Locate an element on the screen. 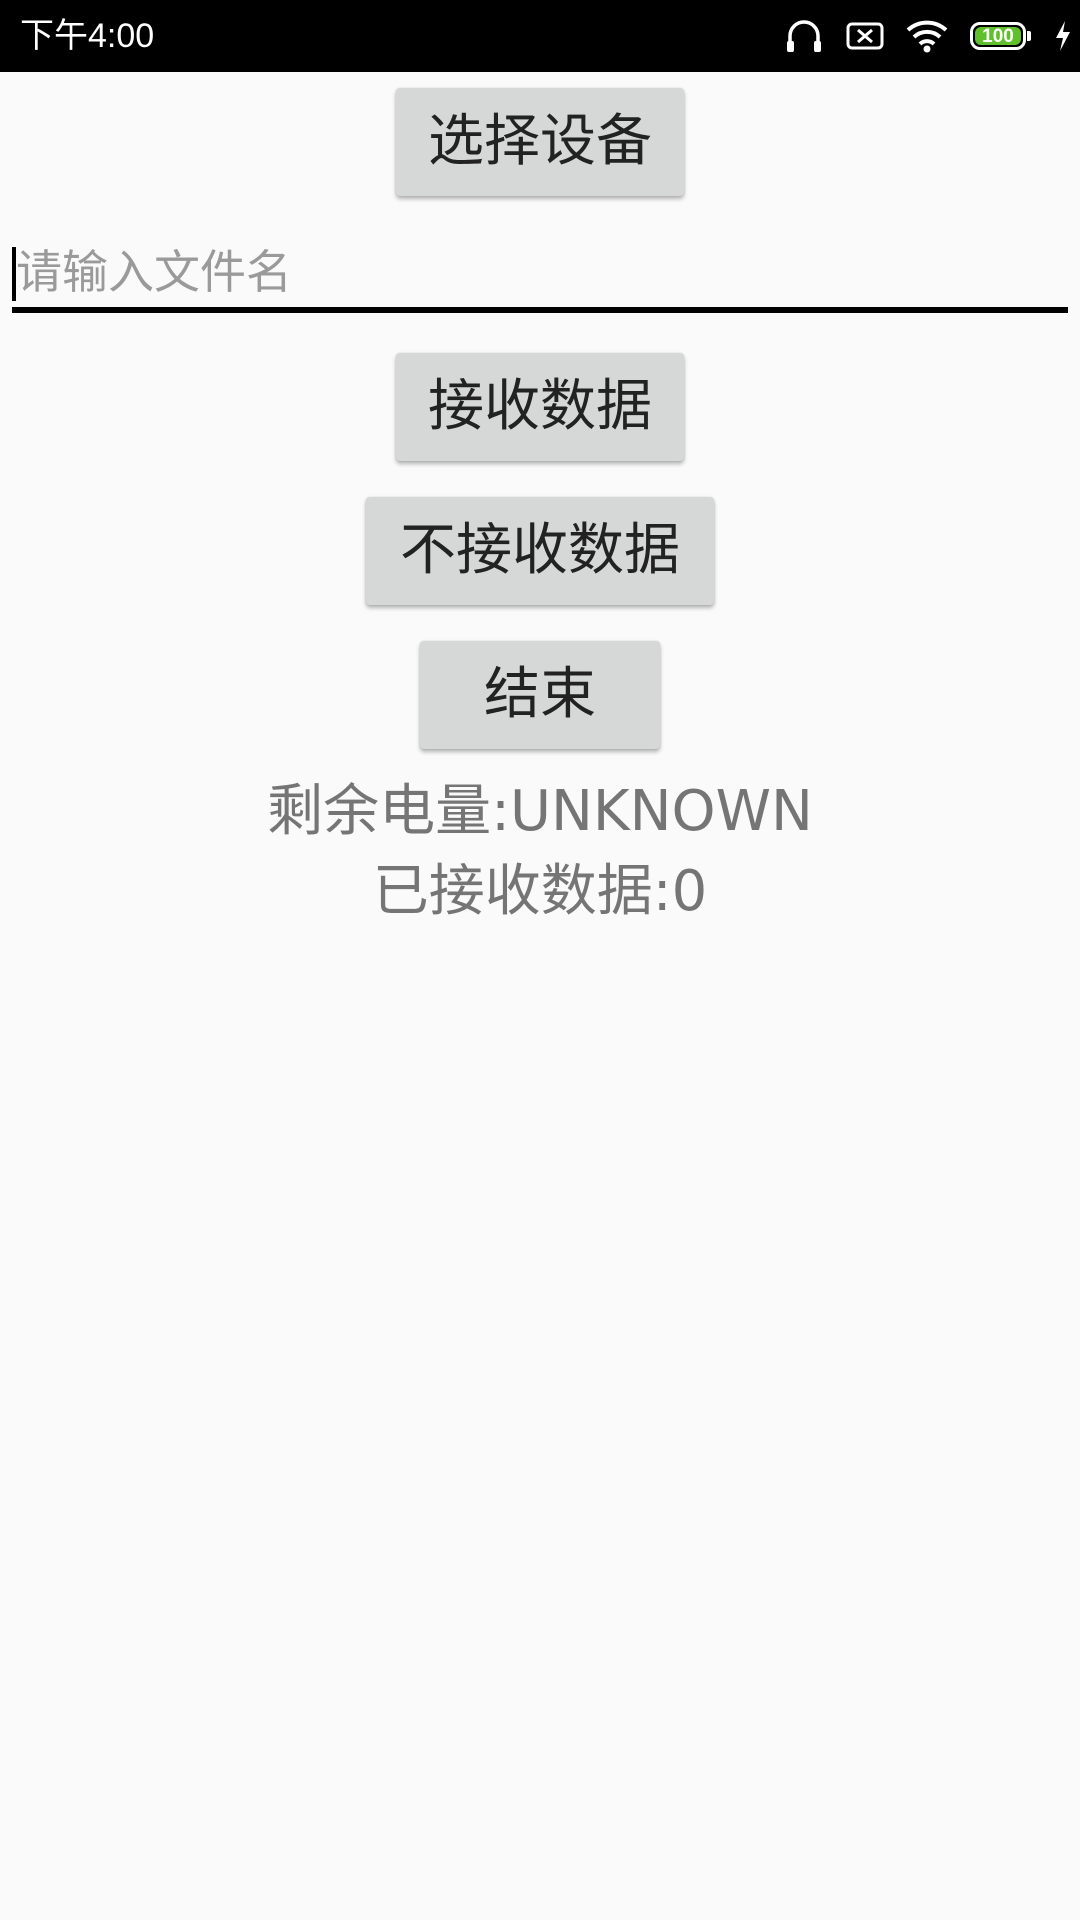 The height and width of the screenshot is (1920, 1080). received-data-text: 已接收数据:0 is located at coordinates (540, 891).